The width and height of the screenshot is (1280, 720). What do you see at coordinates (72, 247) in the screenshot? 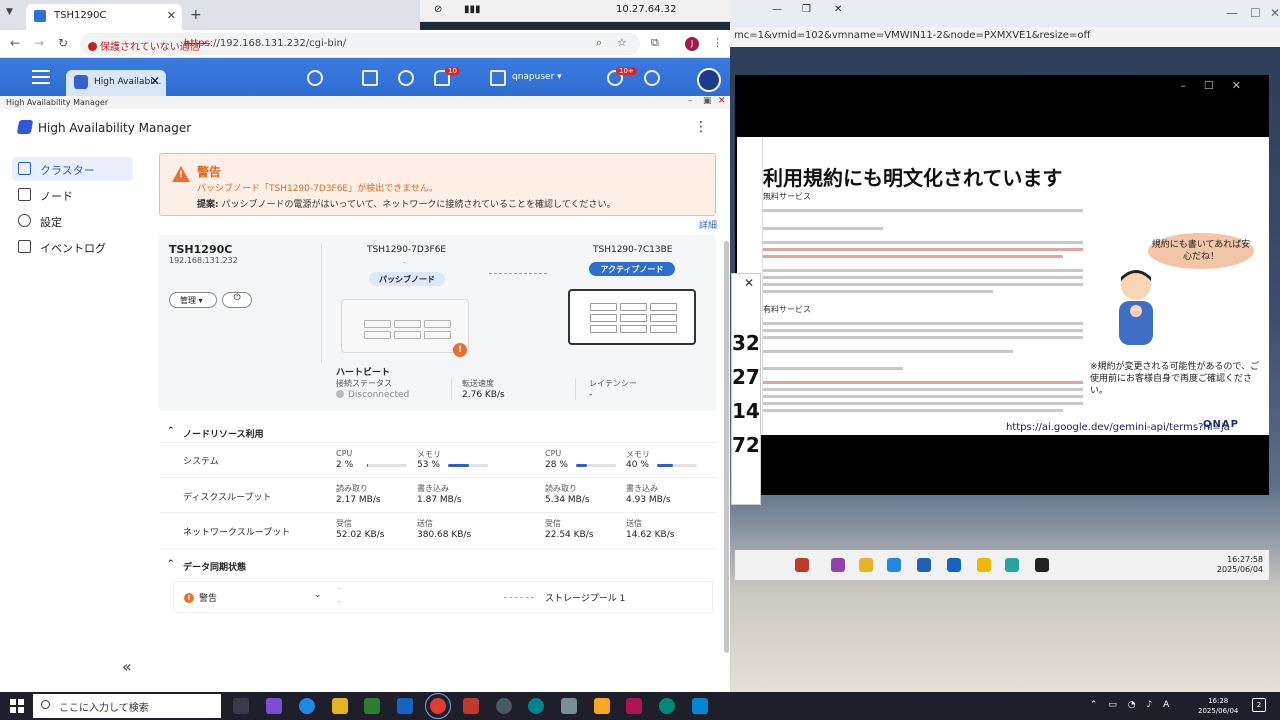
I see `sidebar-item-event-log: イベントログ` at bounding box center [72, 247].